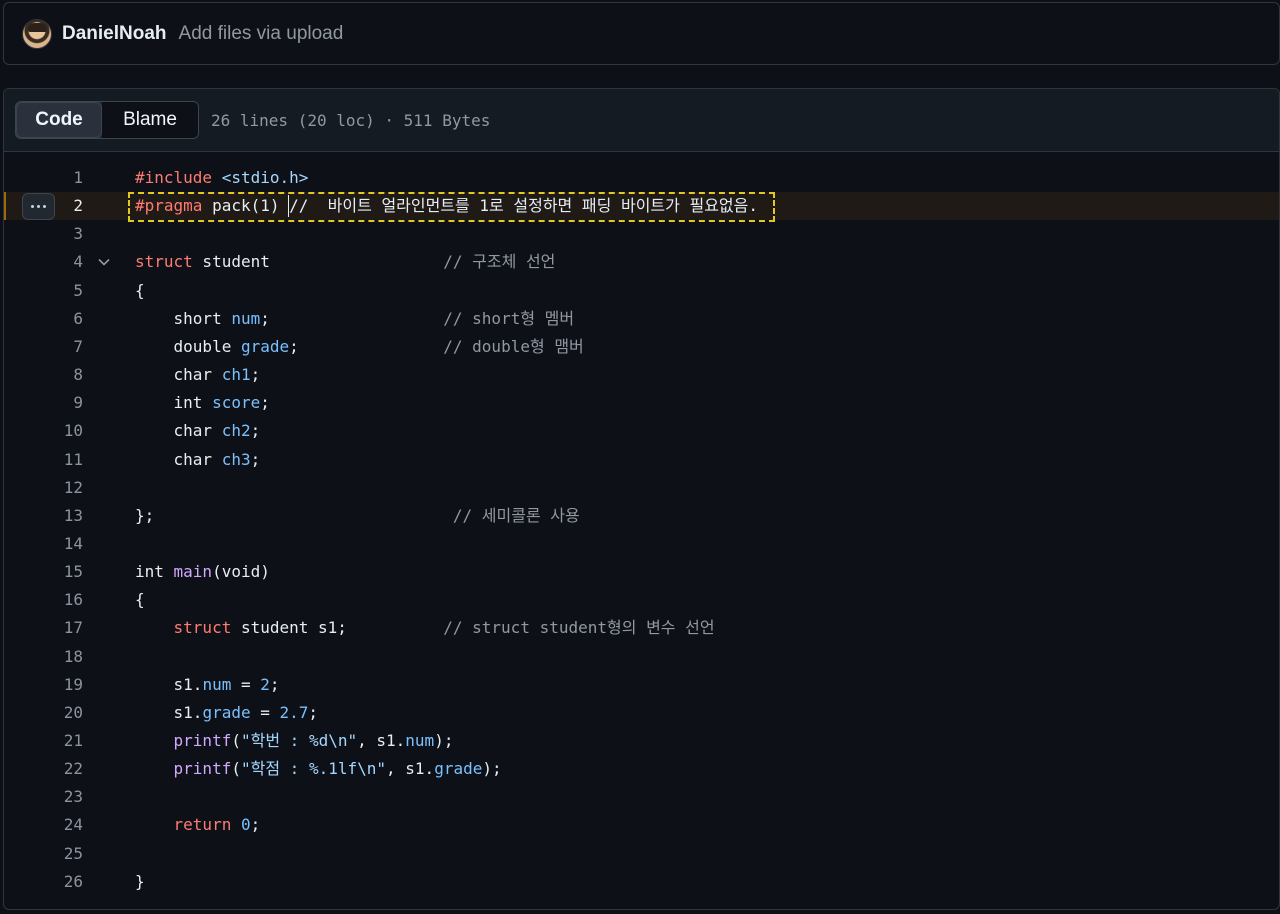 The image size is (1280, 914). What do you see at coordinates (43, 741) in the screenshot?
I see `line-number: 21` at bounding box center [43, 741].